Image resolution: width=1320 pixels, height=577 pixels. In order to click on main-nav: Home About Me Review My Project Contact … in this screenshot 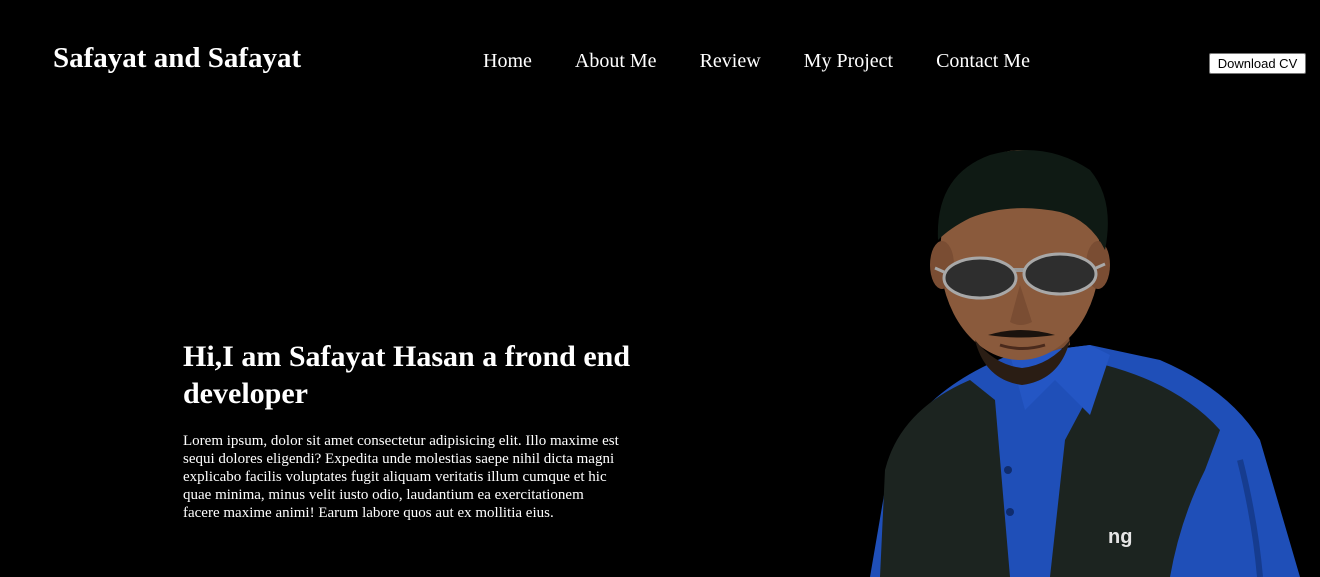, I will do `click(756, 61)`.